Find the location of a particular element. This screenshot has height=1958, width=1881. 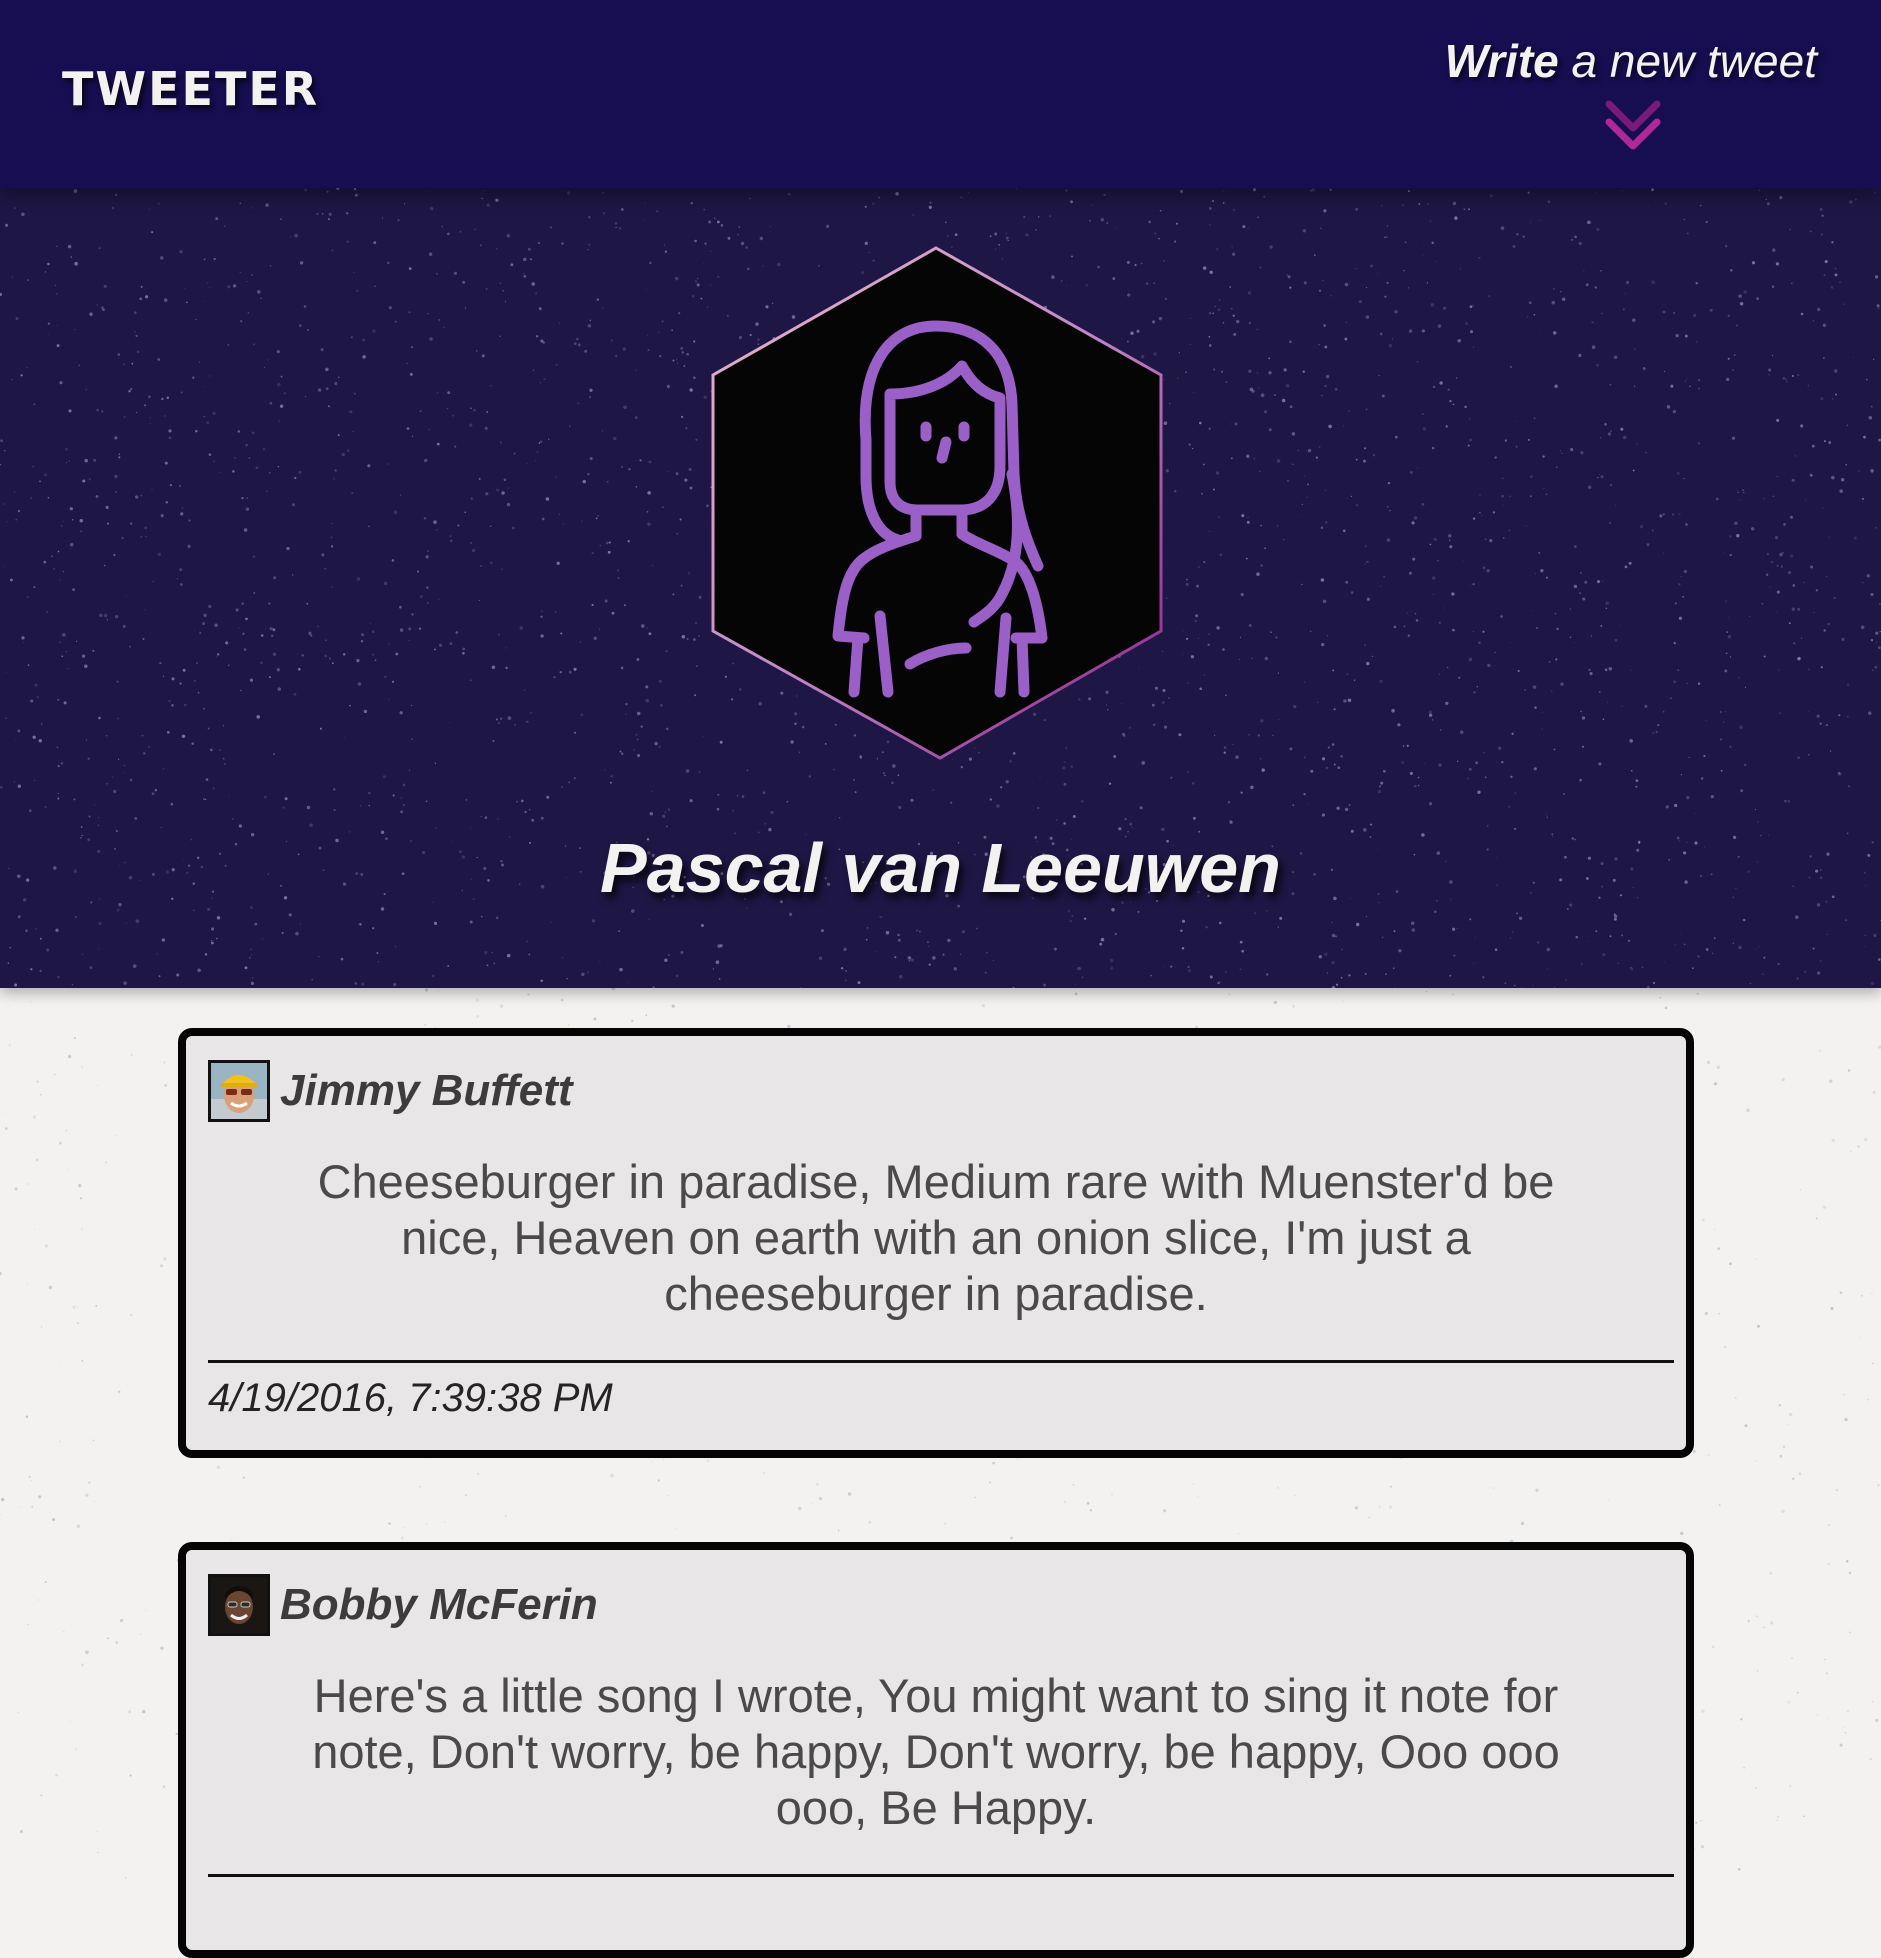

tweet-author: Jimmy Buffett is located at coordinates (426, 1091).